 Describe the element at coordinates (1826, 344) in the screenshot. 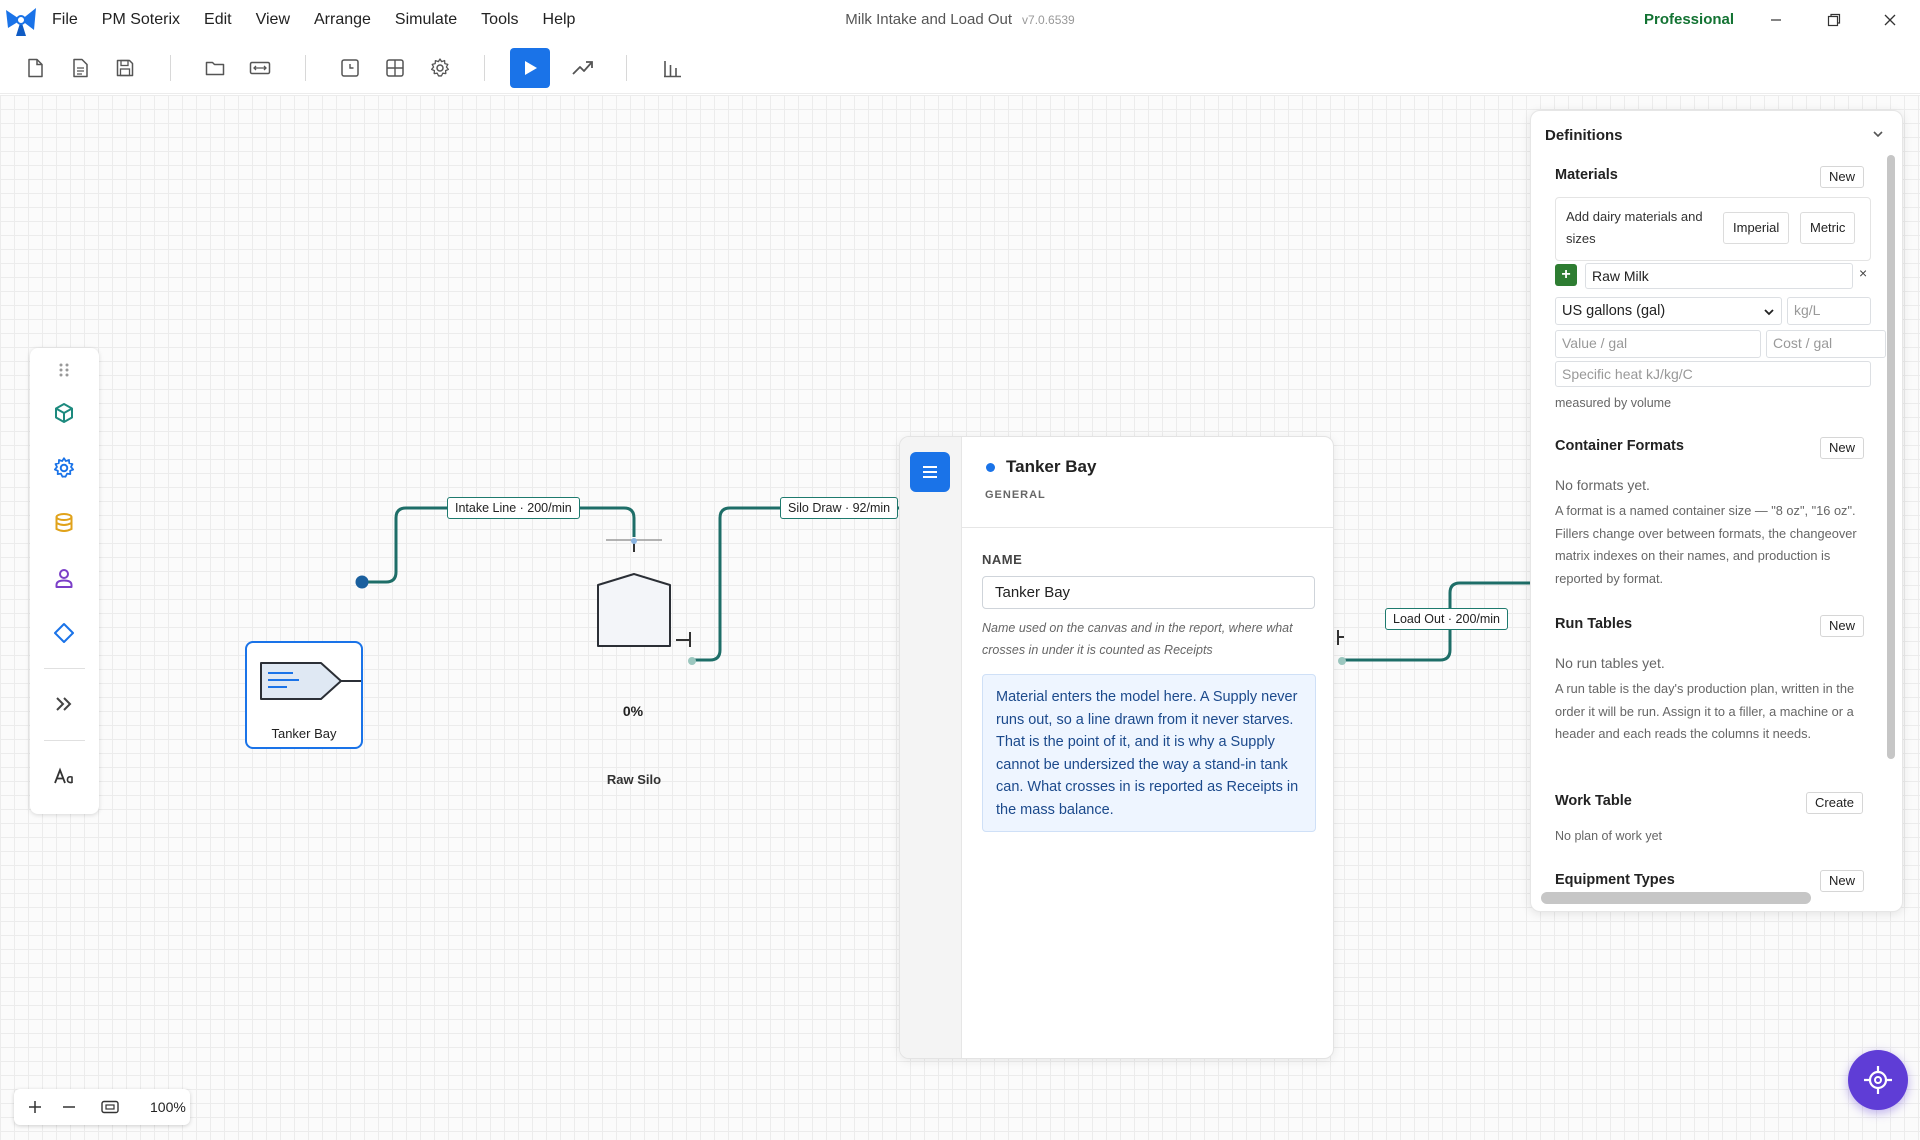

I see `cost-input: Cost / gal` at that location.